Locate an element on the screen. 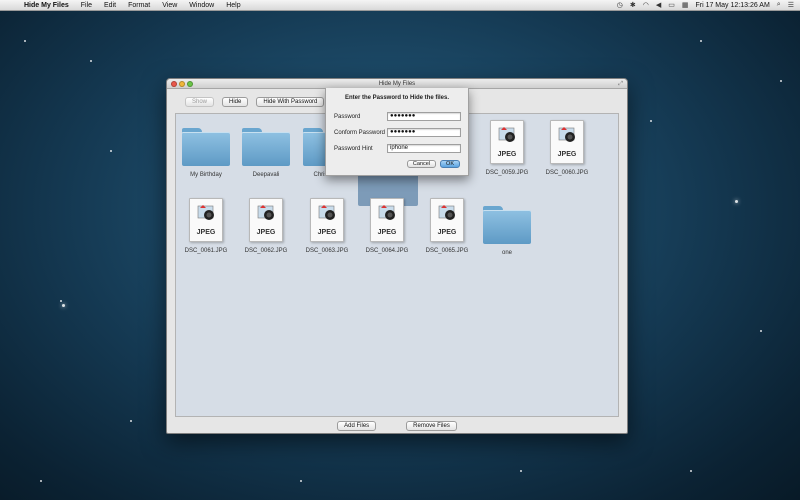 The image size is (800, 500). status-area: ◷ ✱ ◠ ◀ ▭ ▦ Fri 17 May 12:13:26 AM ⌕ ☰ is located at coordinates (708, 5).